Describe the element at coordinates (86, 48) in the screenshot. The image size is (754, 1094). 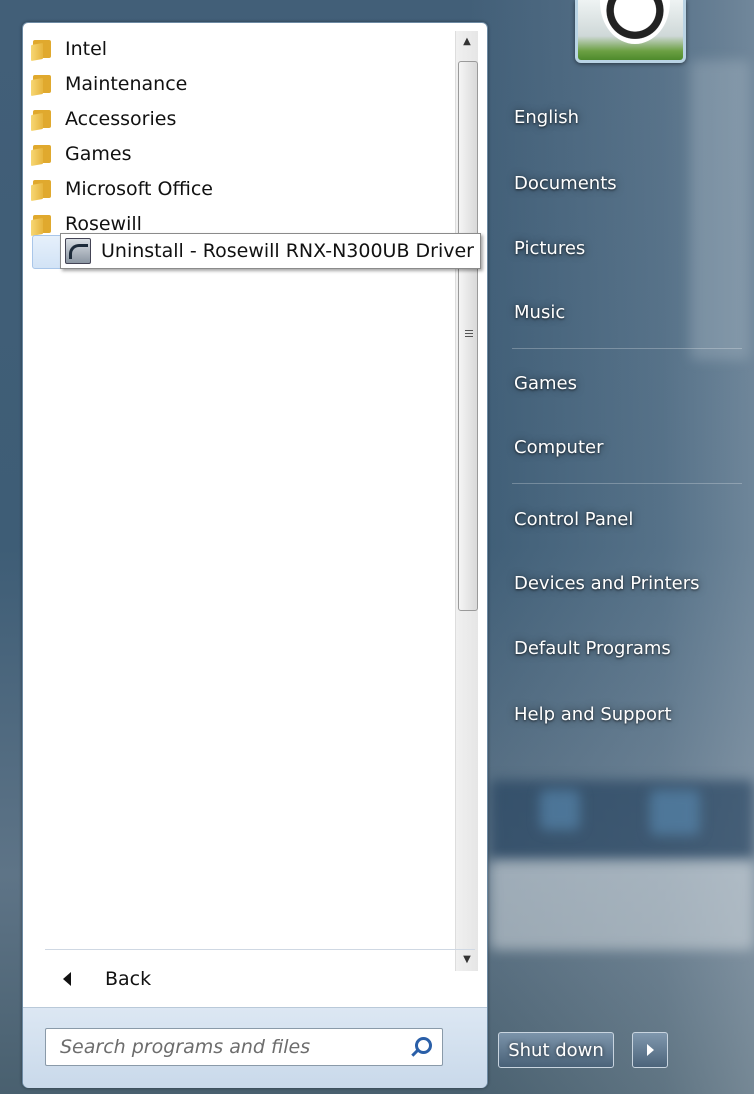
I see `folder-label: Intel` at that location.